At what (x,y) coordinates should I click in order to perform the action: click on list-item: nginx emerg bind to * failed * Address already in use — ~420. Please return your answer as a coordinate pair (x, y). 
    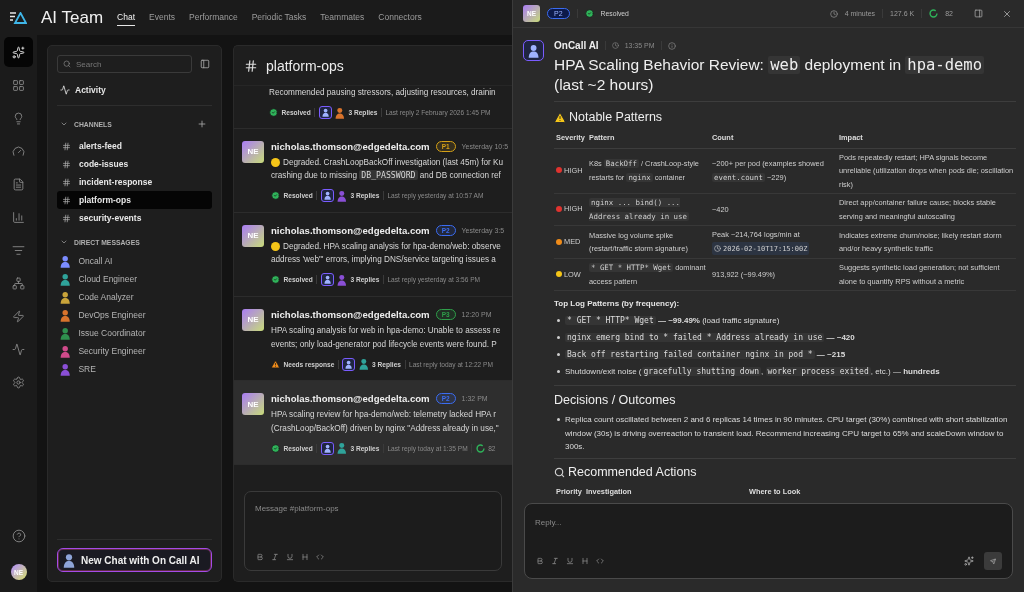
    Looking at the image, I should click on (710, 338).